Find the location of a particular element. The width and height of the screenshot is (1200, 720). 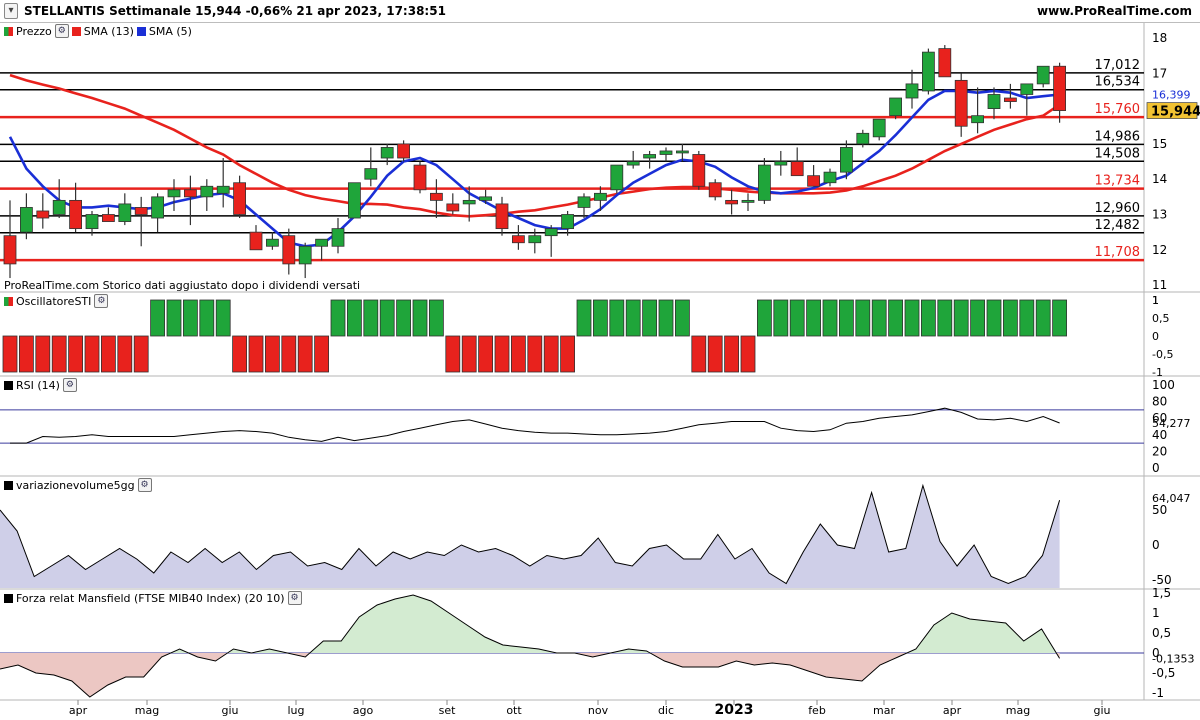

rsi-line is located at coordinates (535, 425).